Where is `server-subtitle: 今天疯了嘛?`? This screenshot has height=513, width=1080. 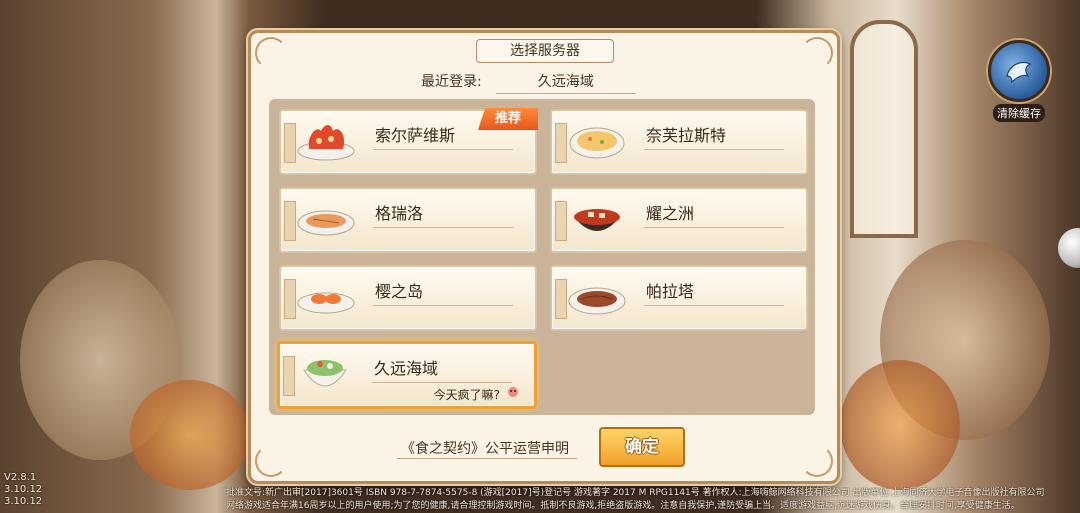
server-subtitle: 今天疯了嘛? is located at coordinates (466, 395).